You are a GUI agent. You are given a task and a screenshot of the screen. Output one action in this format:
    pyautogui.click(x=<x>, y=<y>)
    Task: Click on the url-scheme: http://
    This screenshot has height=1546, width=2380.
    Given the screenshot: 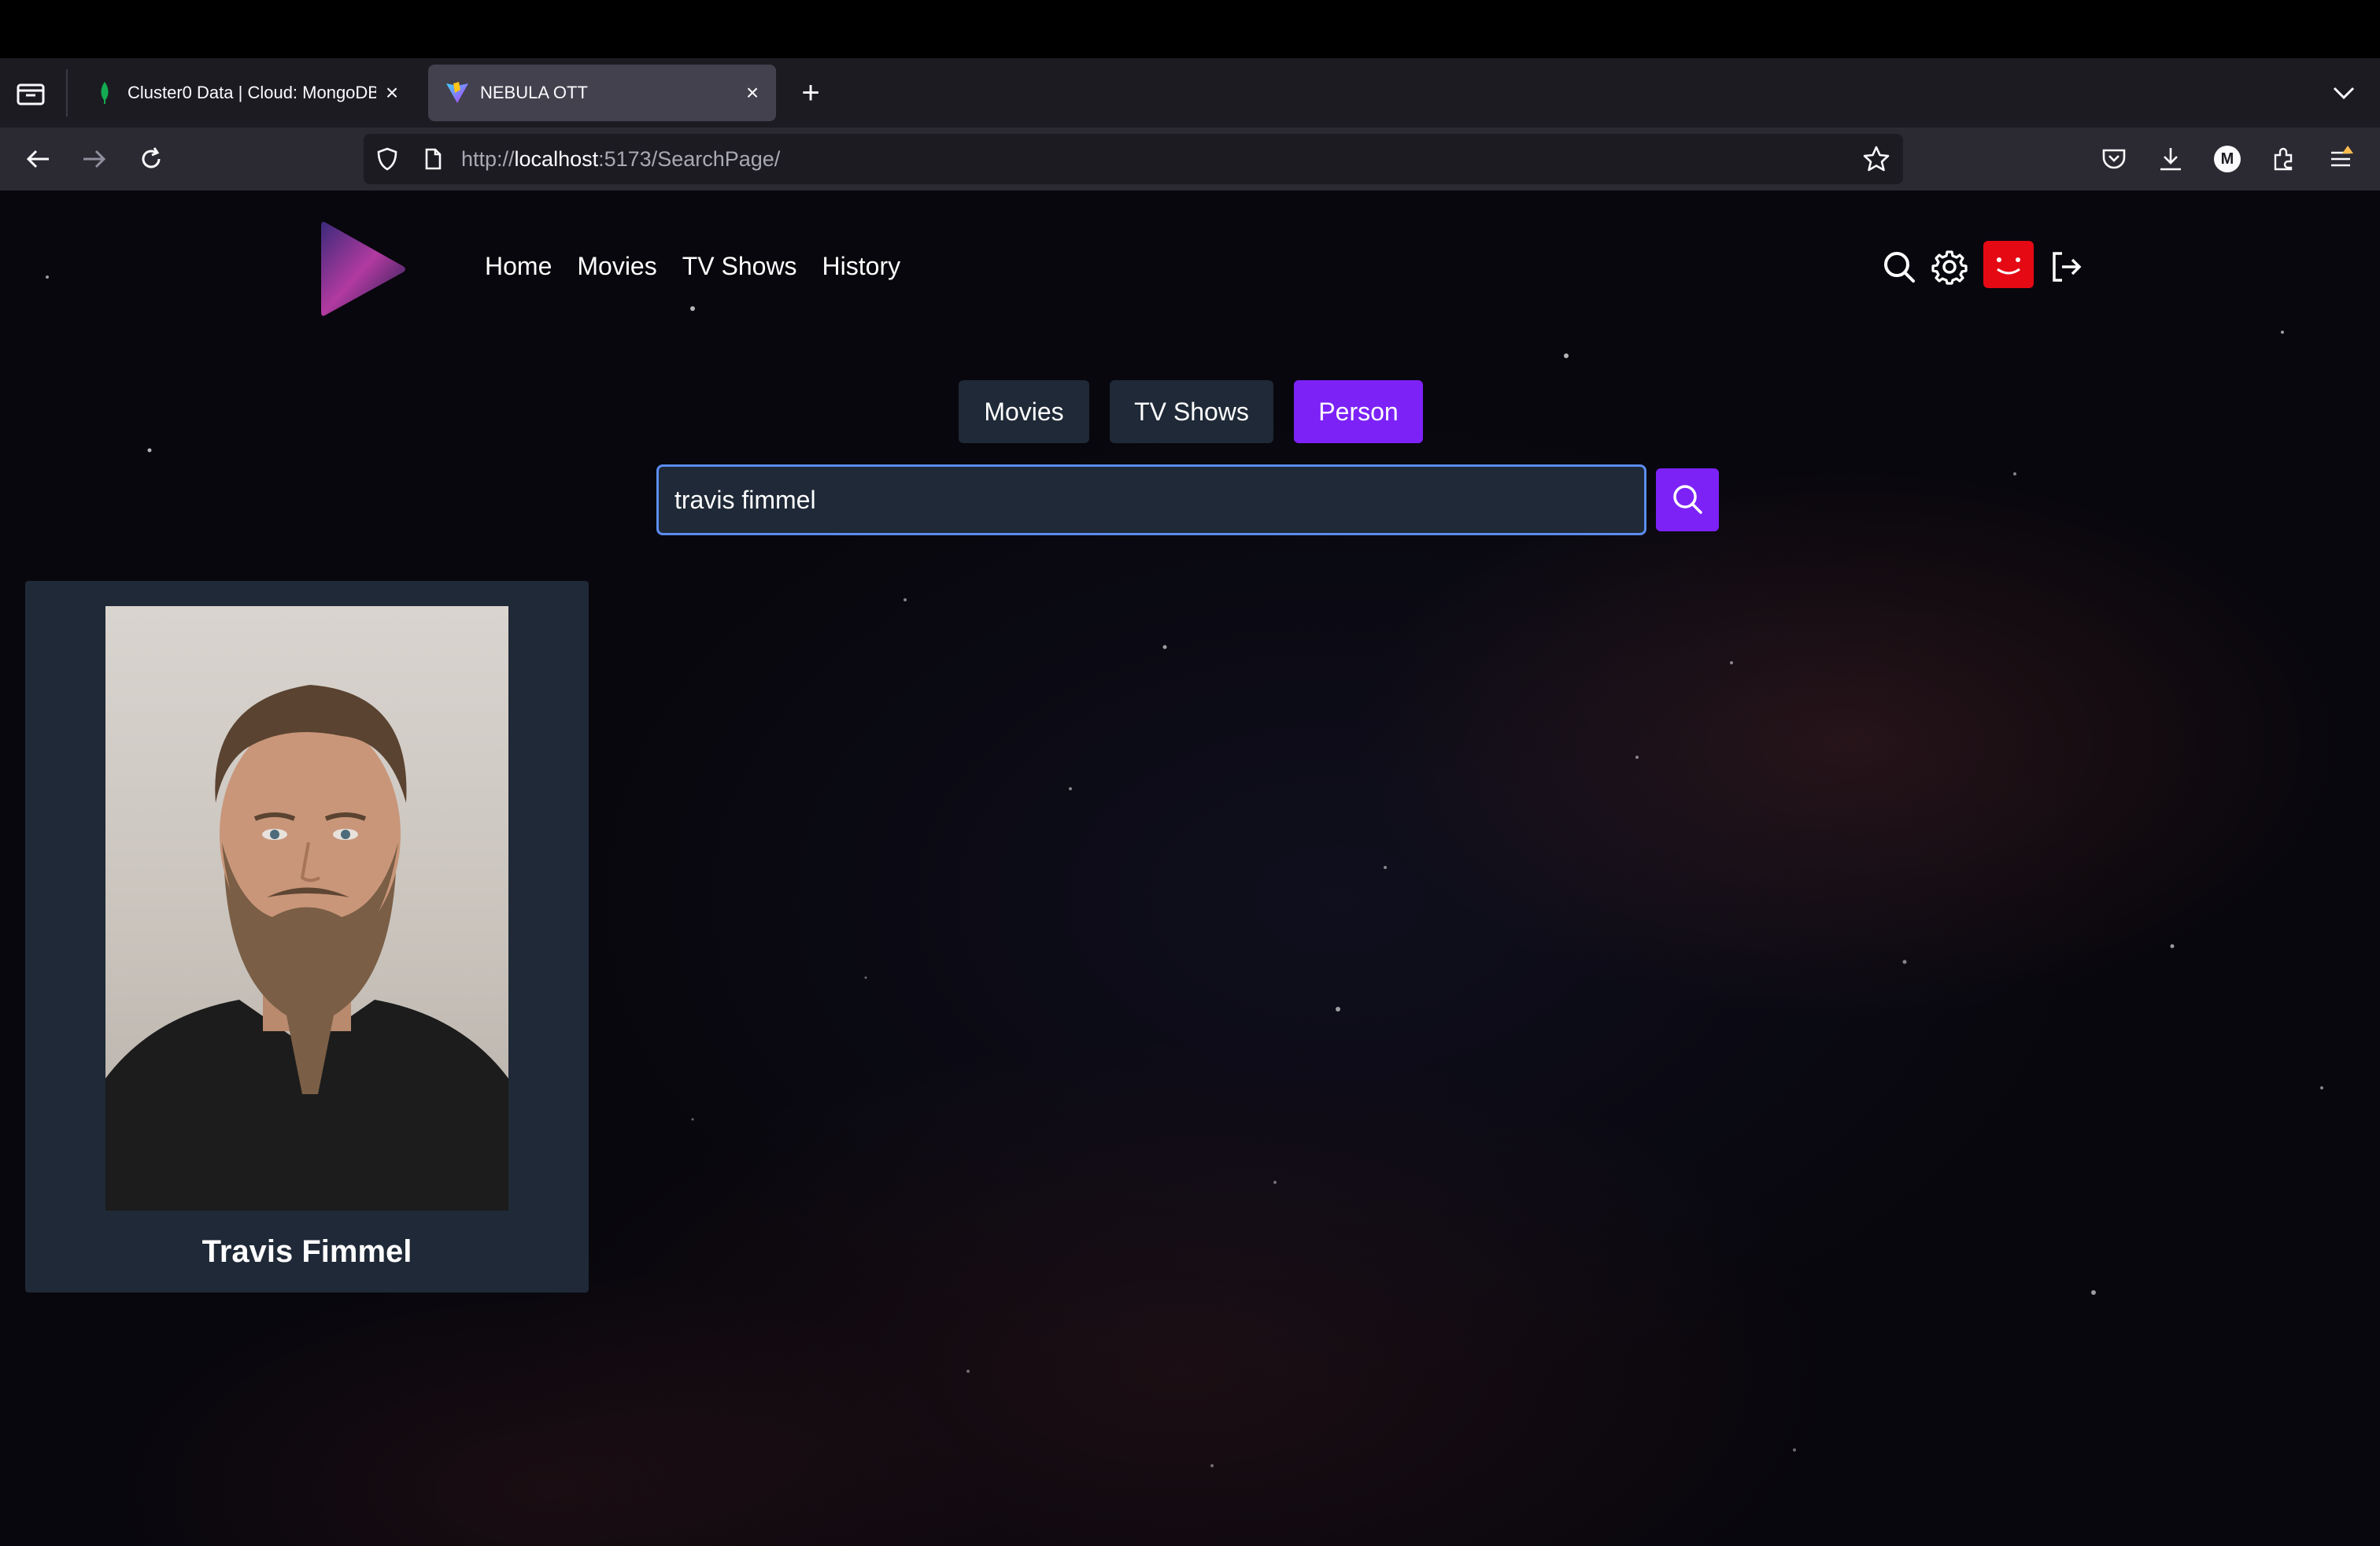 What is the action you would take?
    pyautogui.click(x=488, y=158)
    